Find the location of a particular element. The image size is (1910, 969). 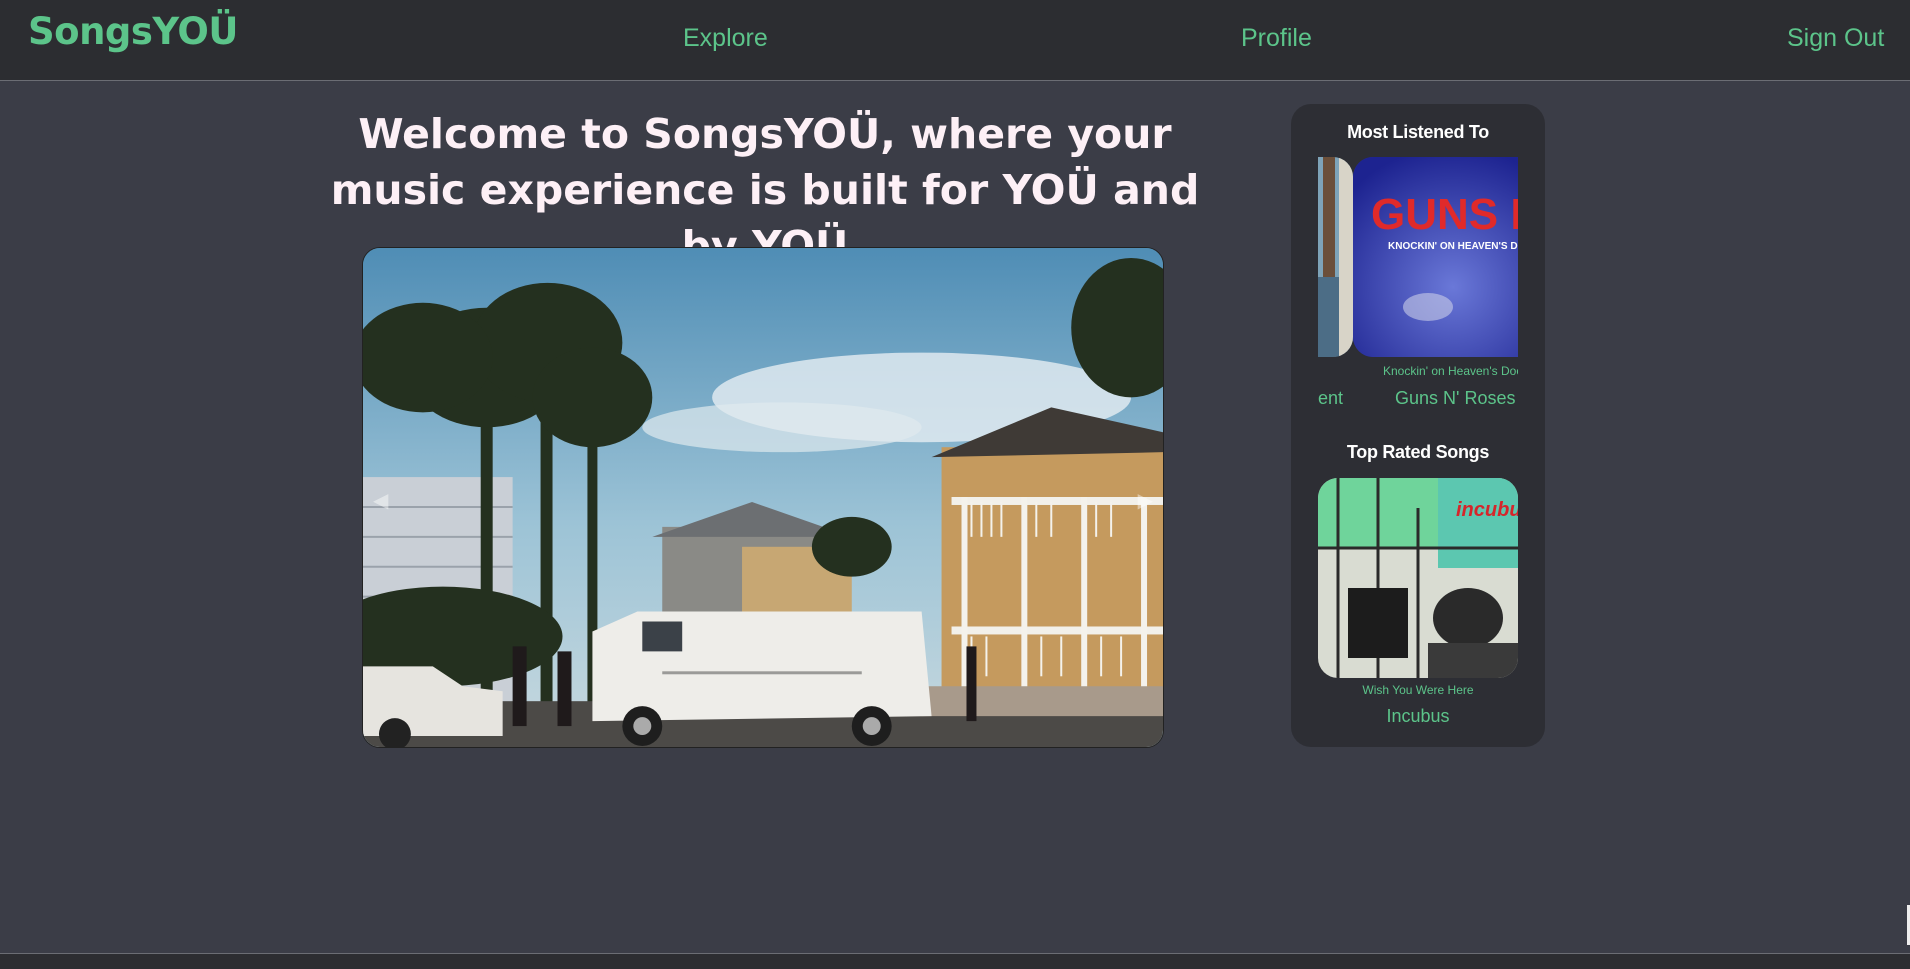

artist-name: Guns N' Roses is located at coordinates (1455, 398).